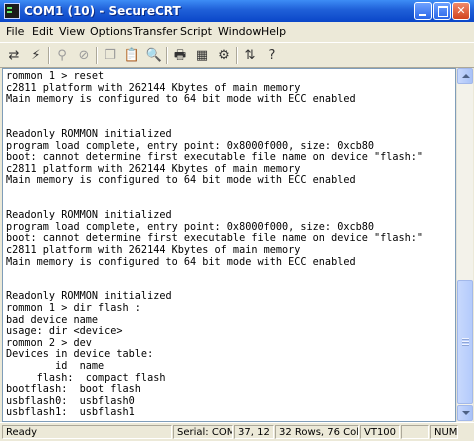  I want to click on connect-icon: ⇄, so click(14, 55).